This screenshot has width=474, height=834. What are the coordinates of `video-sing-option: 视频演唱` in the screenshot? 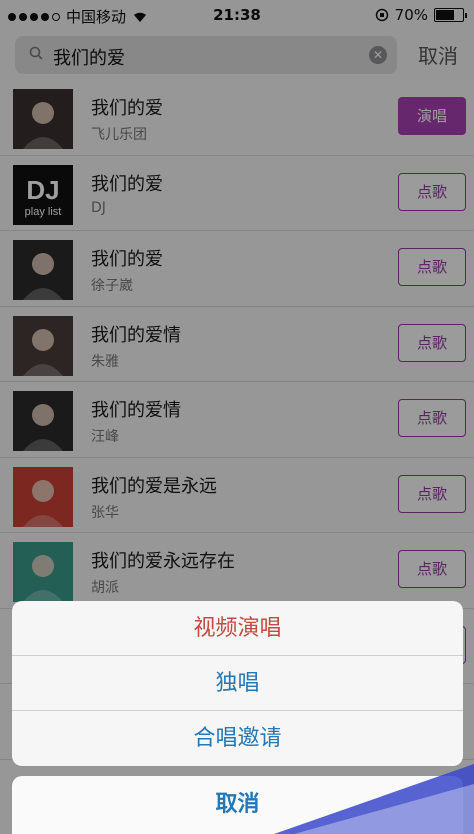 It's located at (237, 628).